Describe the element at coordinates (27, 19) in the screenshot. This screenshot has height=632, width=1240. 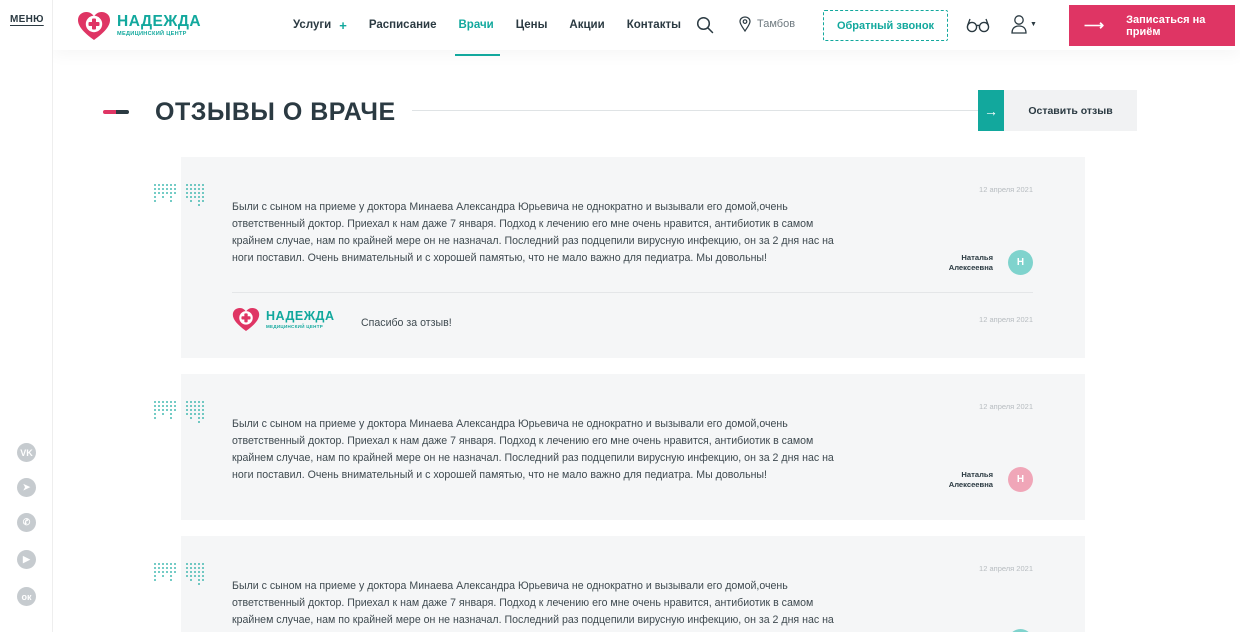
I see `menu-button: МЕНЮ` at that location.